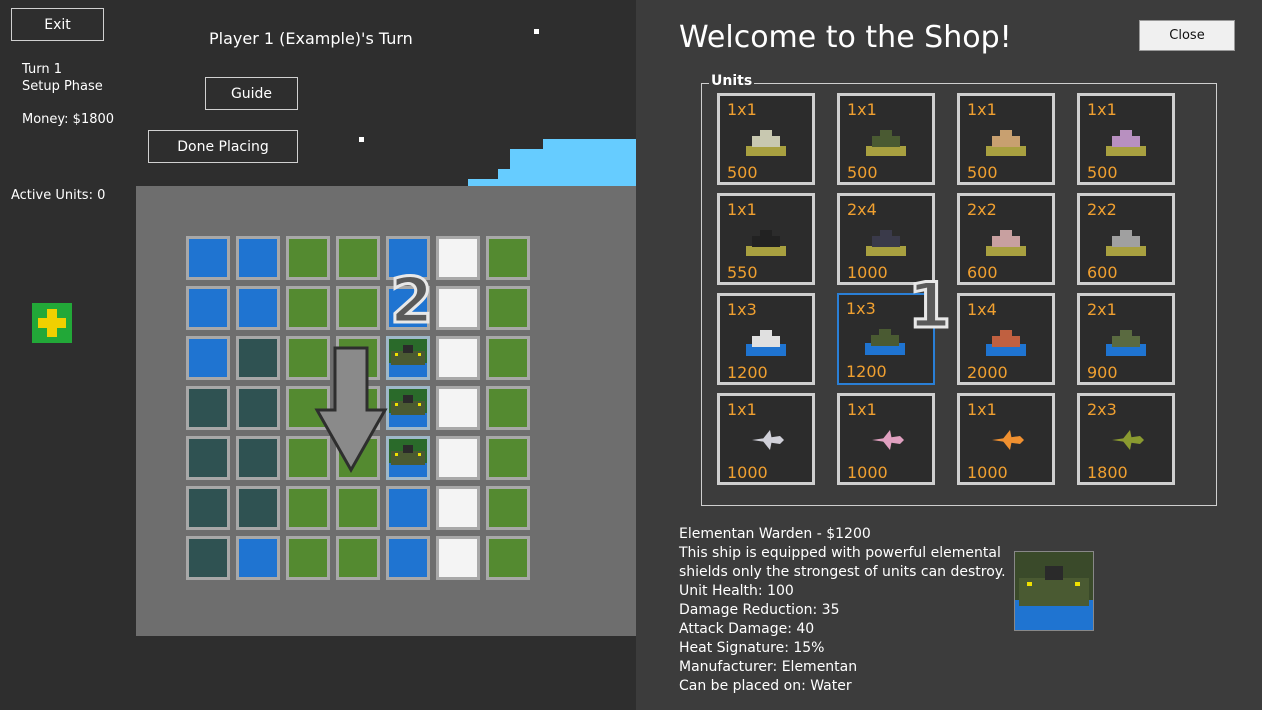 This screenshot has height=710, width=1262. Describe the element at coordinates (768, 667) in the screenshot. I see `unit-manufacturer: Manufacturer: Elementan` at that location.